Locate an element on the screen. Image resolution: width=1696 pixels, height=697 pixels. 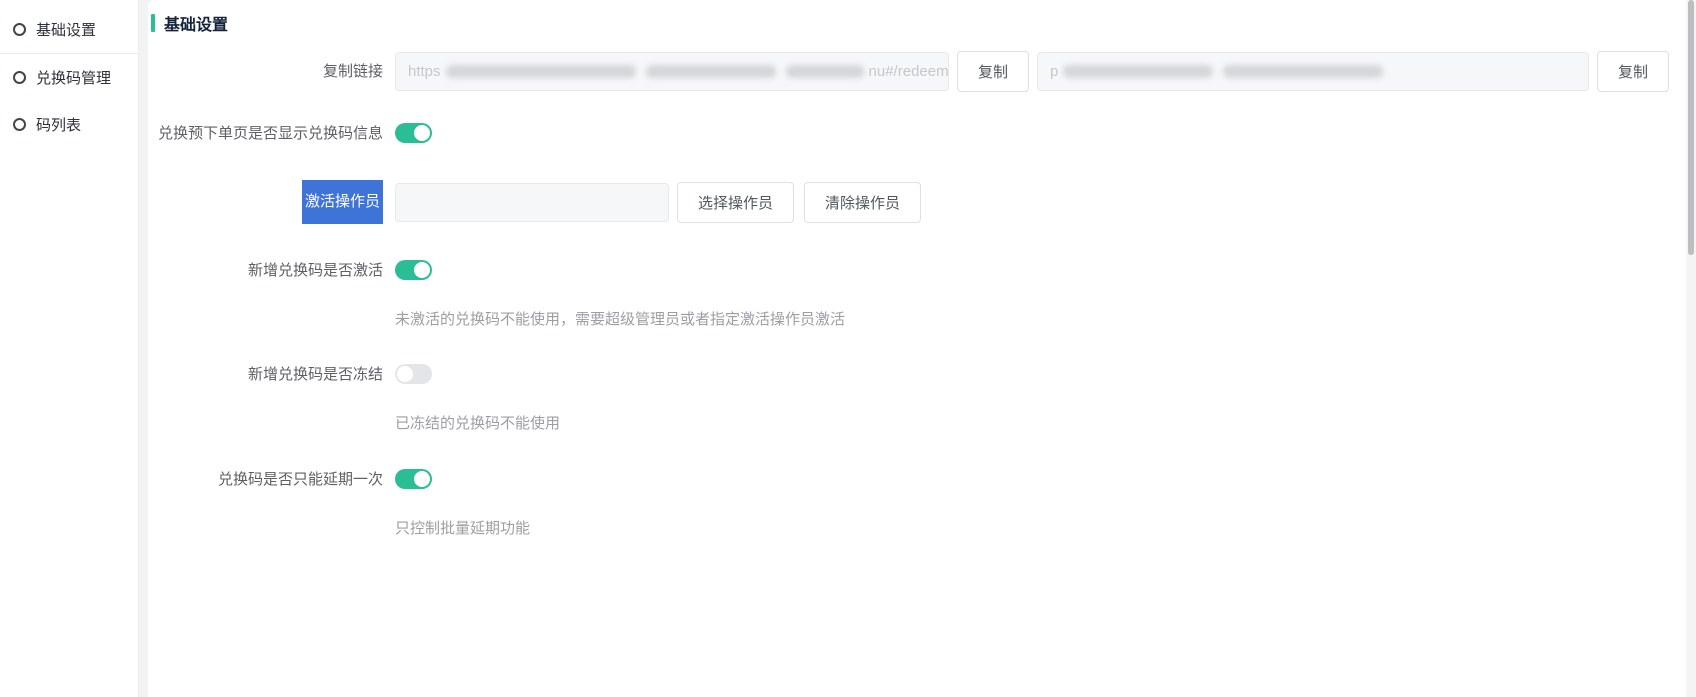
extend-once-label: 兑换码是否只能延期一次 is located at coordinates (300, 479).